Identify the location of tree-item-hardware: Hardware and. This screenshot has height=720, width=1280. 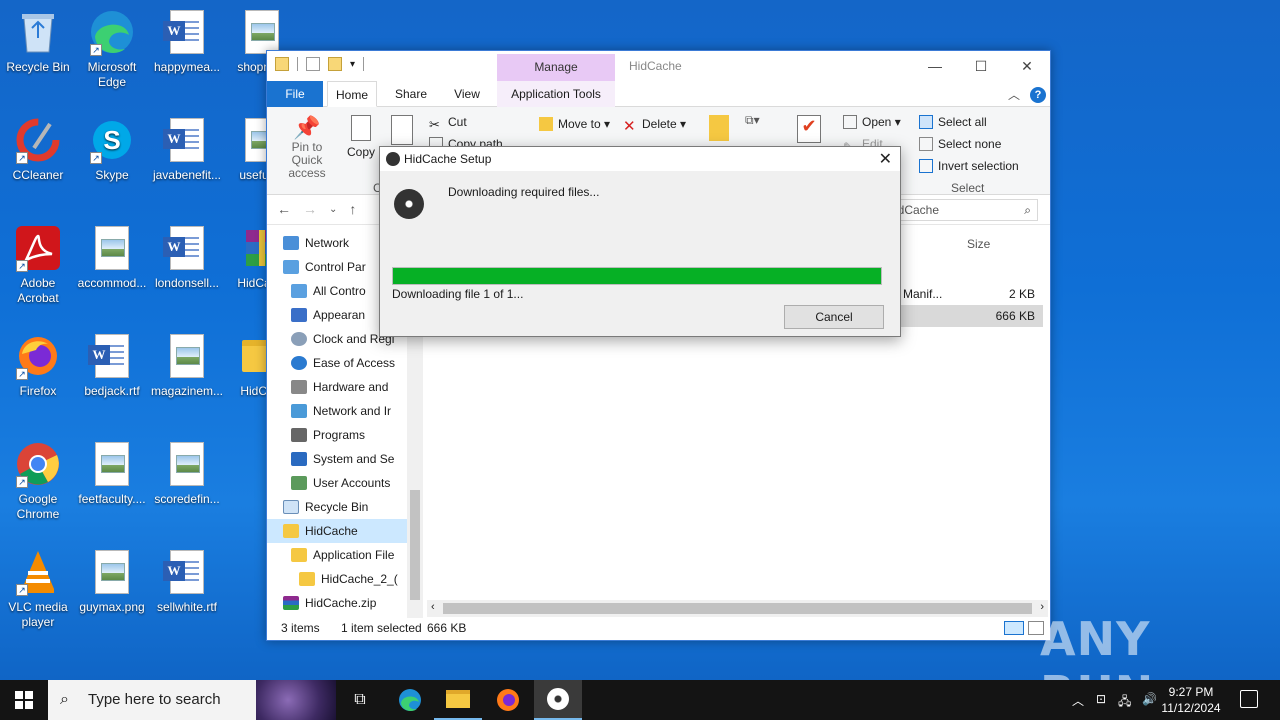
(339, 387).